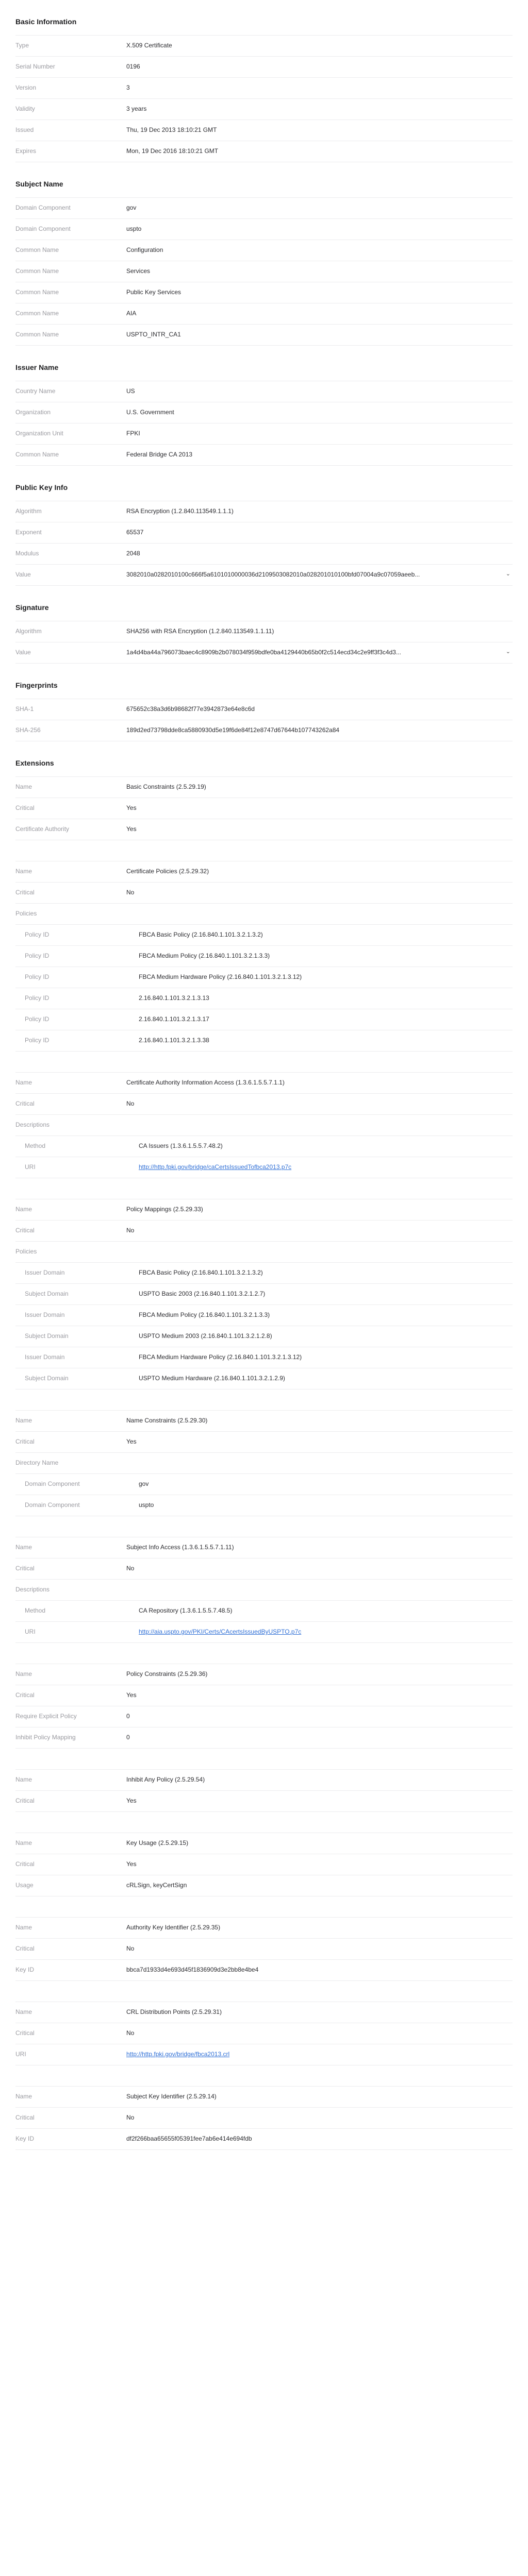 The image size is (528, 2576). Describe the element at coordinates (133, 553) in the screenshot. I see `field-value: 2048` at that location.